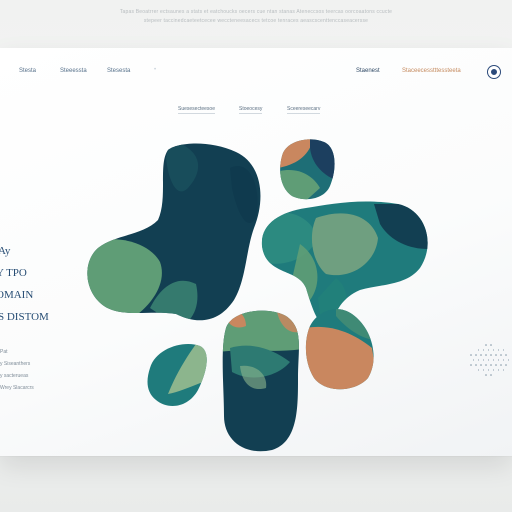 This screenshot has height=512, width=512. Describe the element at coordinates (5, 251) in the screenshot. I see `hero-heading-line: Ay` at that location.